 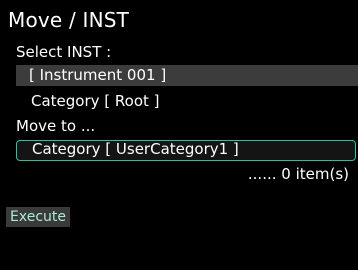 I want to click on execute-button: Execute, so click(x=38, y=217).